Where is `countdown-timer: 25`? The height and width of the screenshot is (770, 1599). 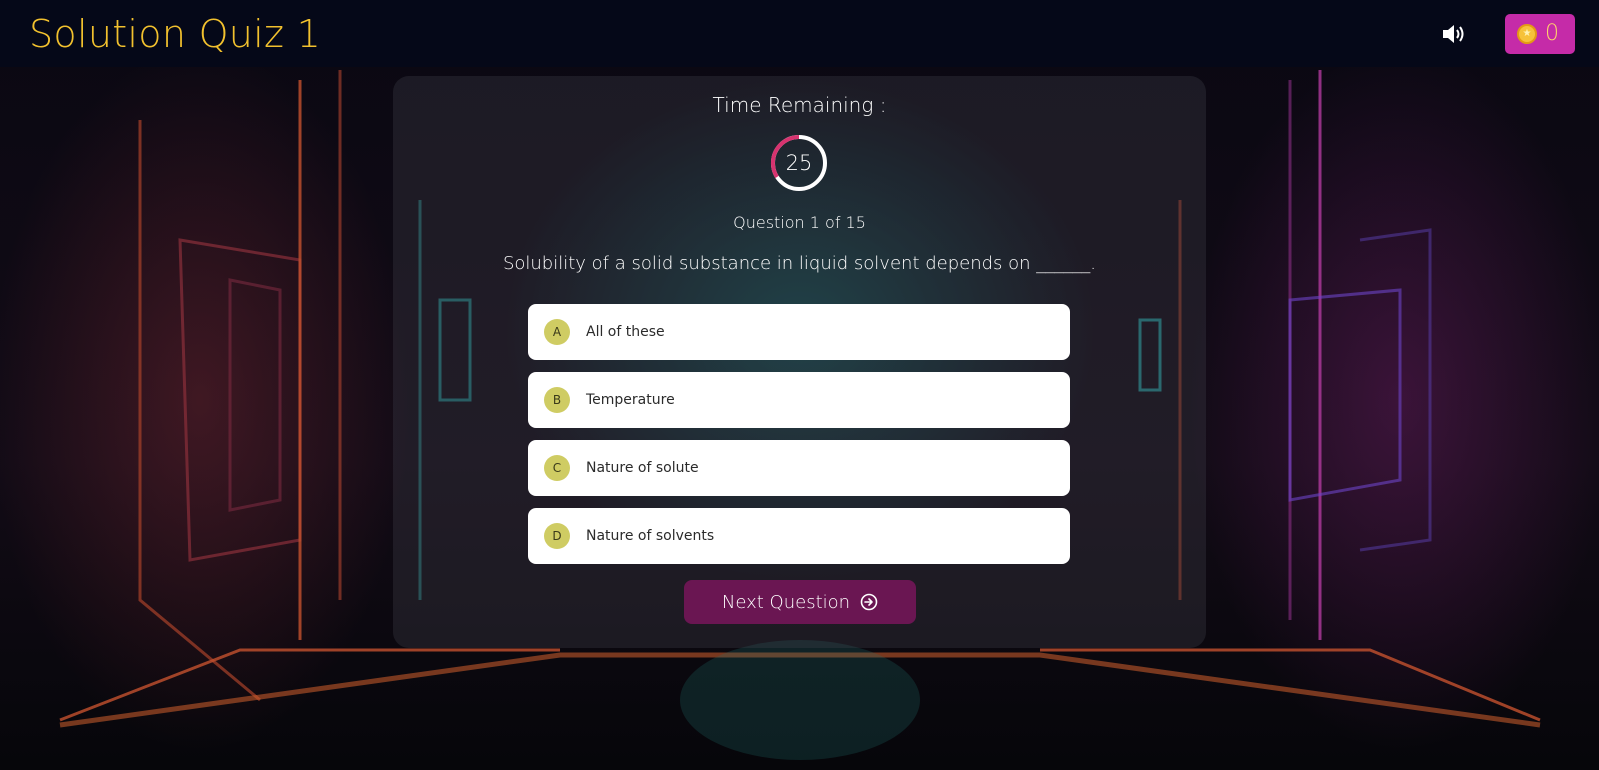
countdown-timer: 25 is located at coordinates (799, 163).